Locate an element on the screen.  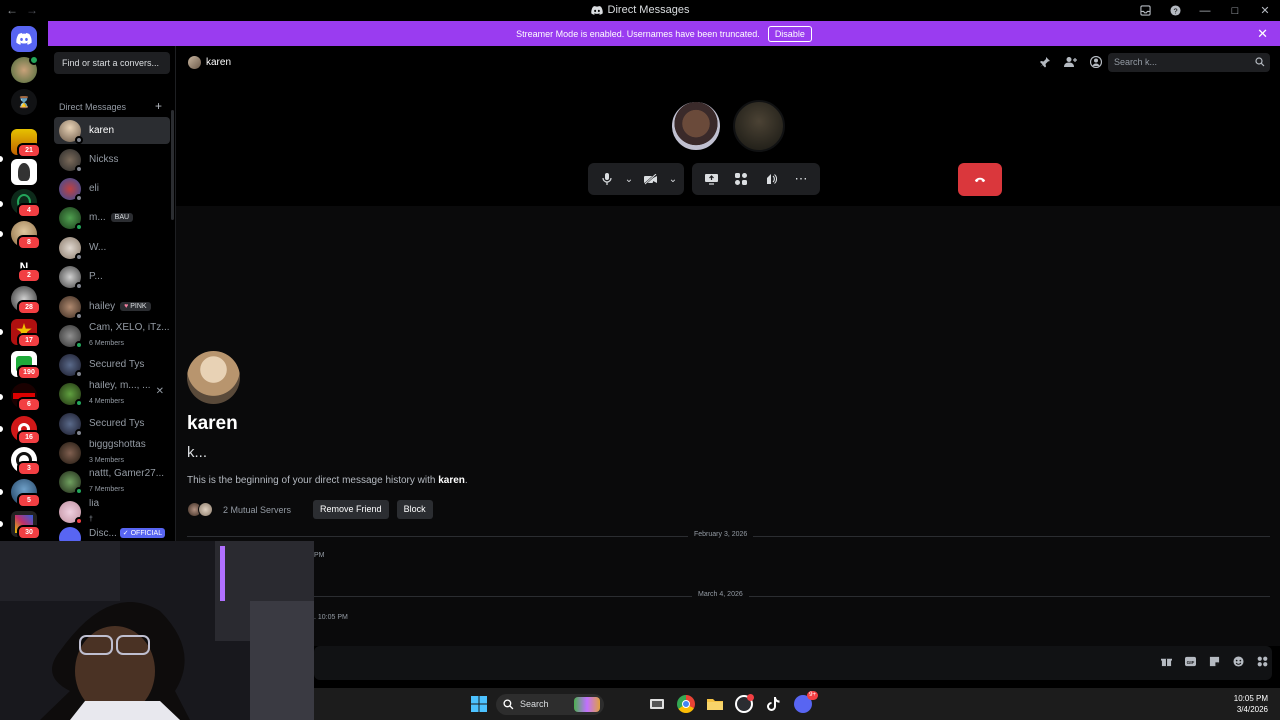
windows-start-icon is located at coordinates (479, 704).